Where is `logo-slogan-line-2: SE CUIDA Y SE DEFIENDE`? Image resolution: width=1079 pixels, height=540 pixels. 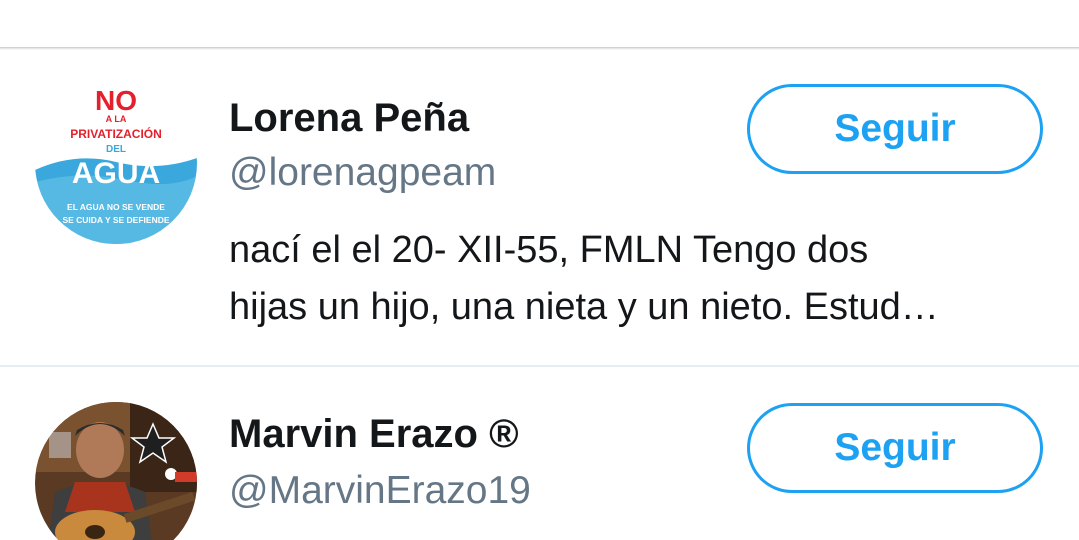
logo-slogan-line-2: SE CUIDA Y SE DEFIENDE is located at coordinates (115, 220).